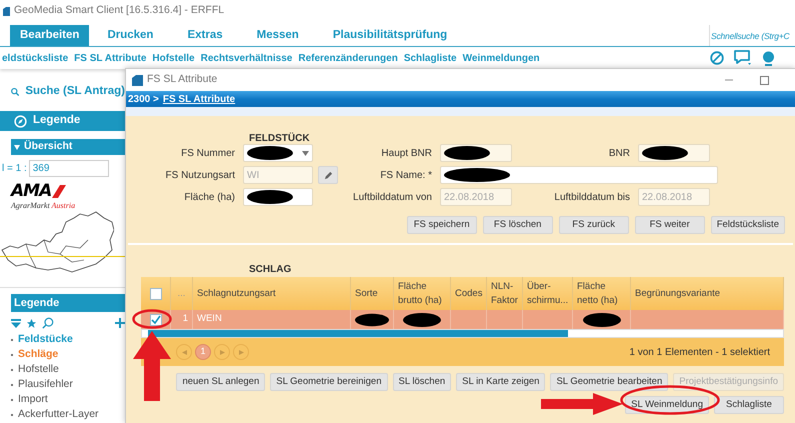 The width and height of the screenshot is (795, 423). What do you see at coordinates (110, 58) in the screenshot?
I see `toolbar-link: FS SL Attribute` at bounding box center [110, 58].